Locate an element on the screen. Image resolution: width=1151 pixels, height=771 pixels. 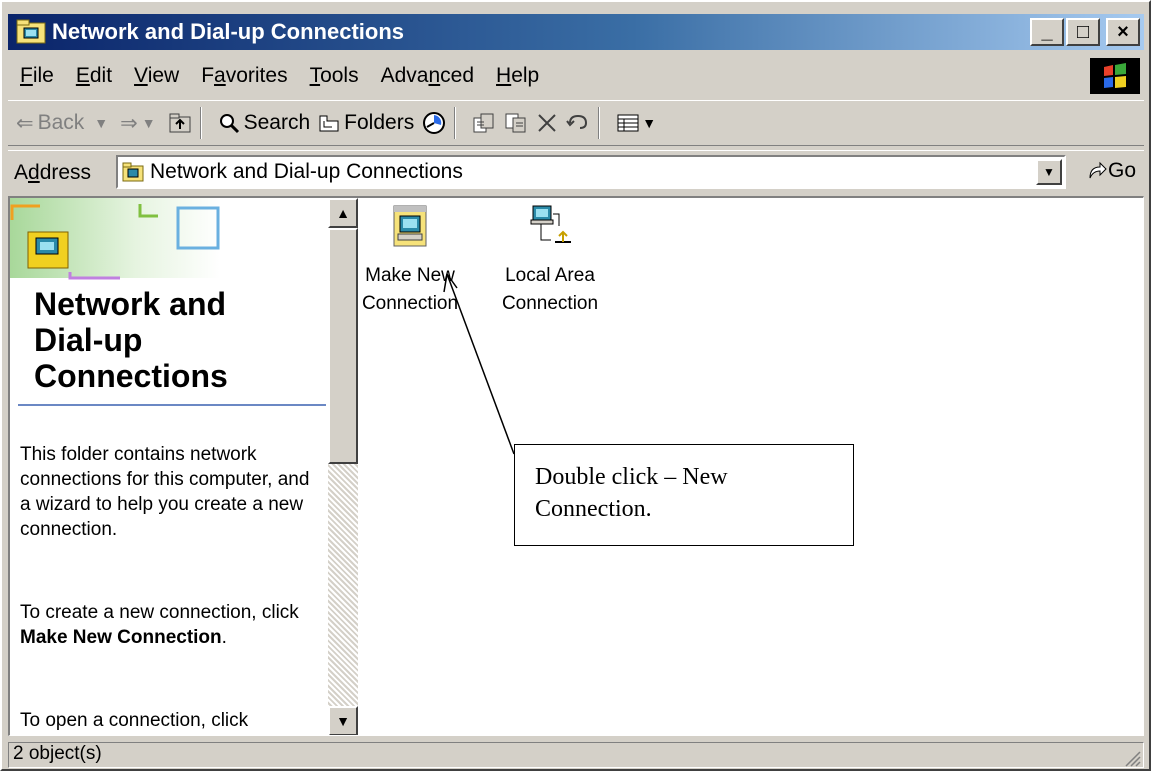
banner-graphic is located at coordinates (115, 239).